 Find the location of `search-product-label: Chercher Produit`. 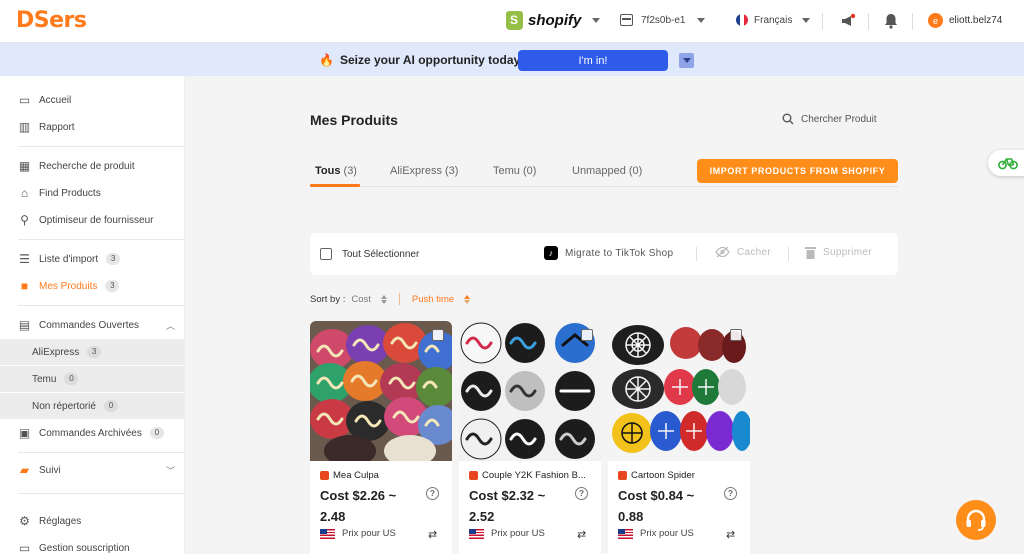

search-product-label: Chercher Produit is located at coordinates (839, 119).